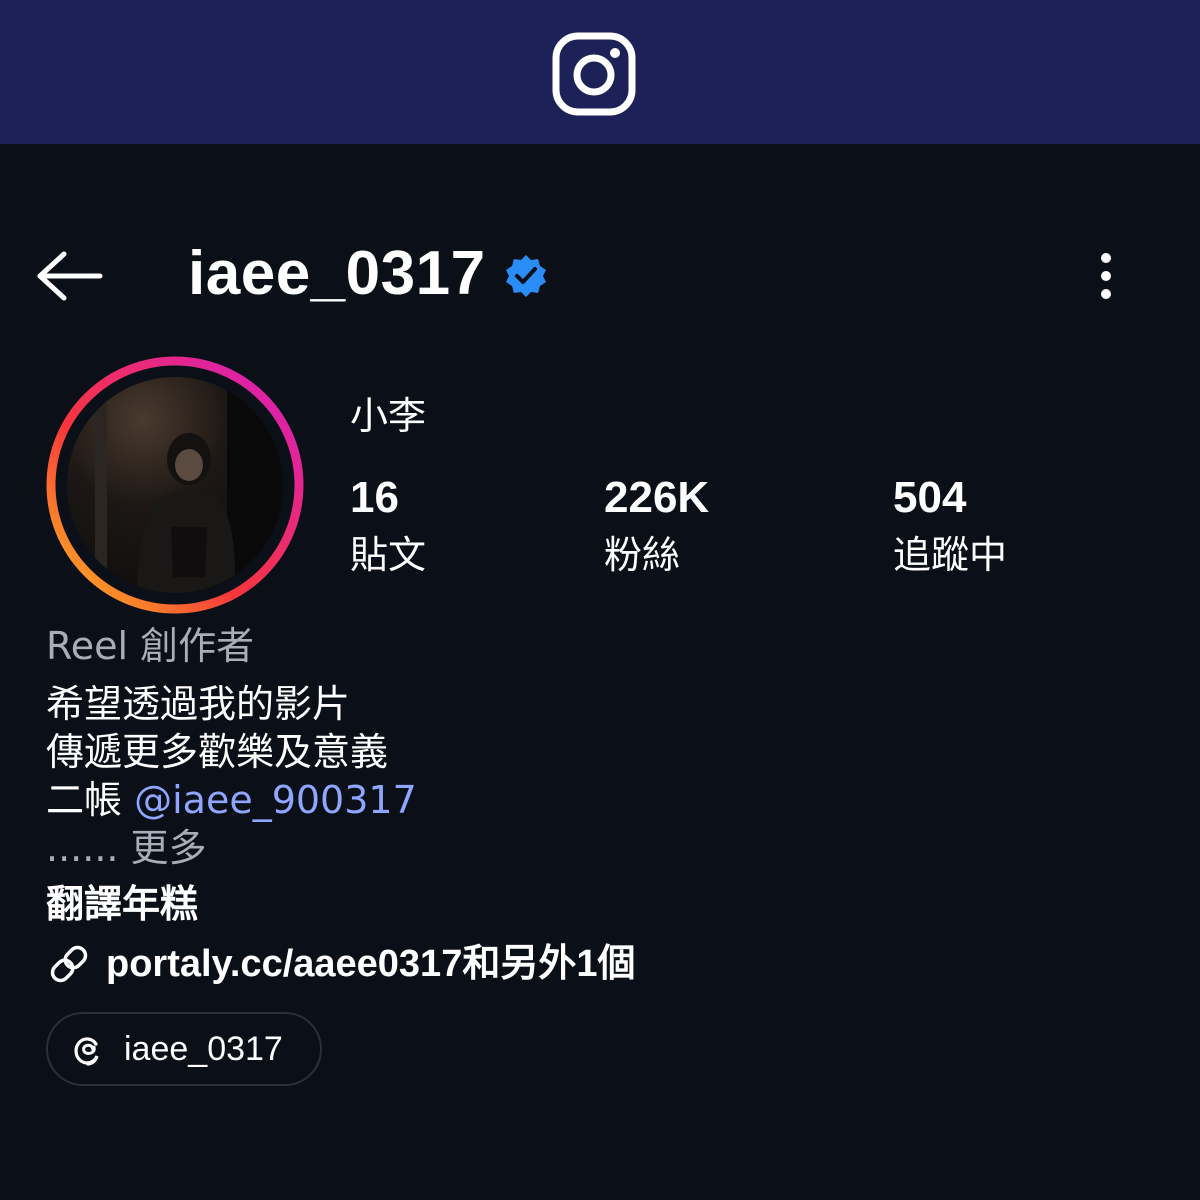  What do you see at coordinates (950, 555) in the screenshot?
I see `stat-label: 追蹤中` at bounding box center [950, 555].